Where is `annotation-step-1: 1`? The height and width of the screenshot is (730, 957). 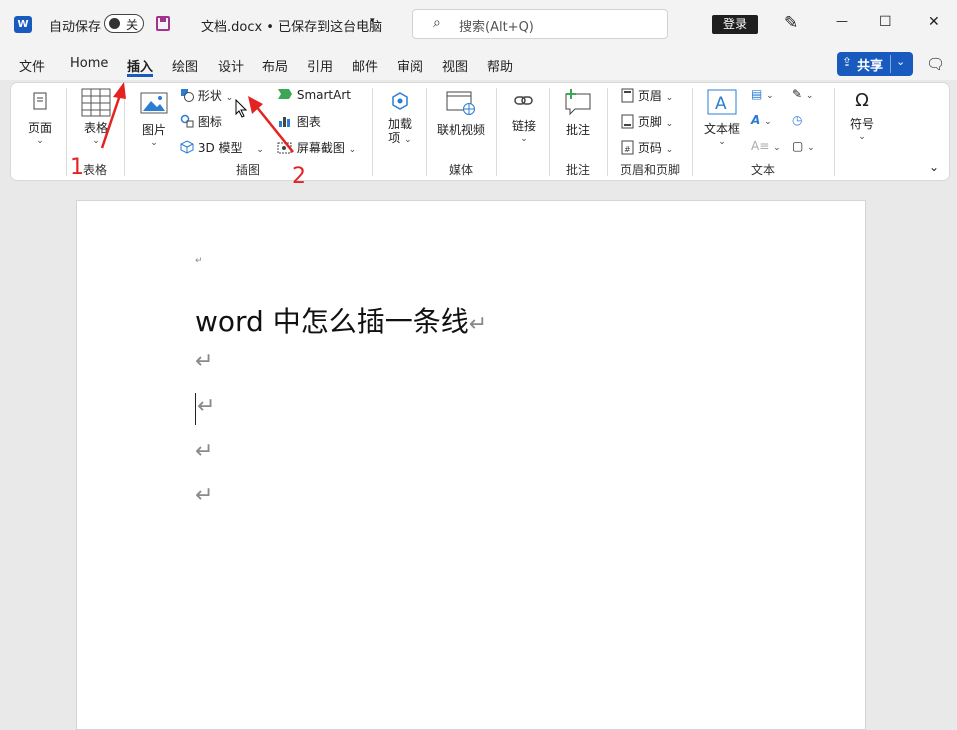 annotation-step-1: 1 is located at coordinates (77, 167).